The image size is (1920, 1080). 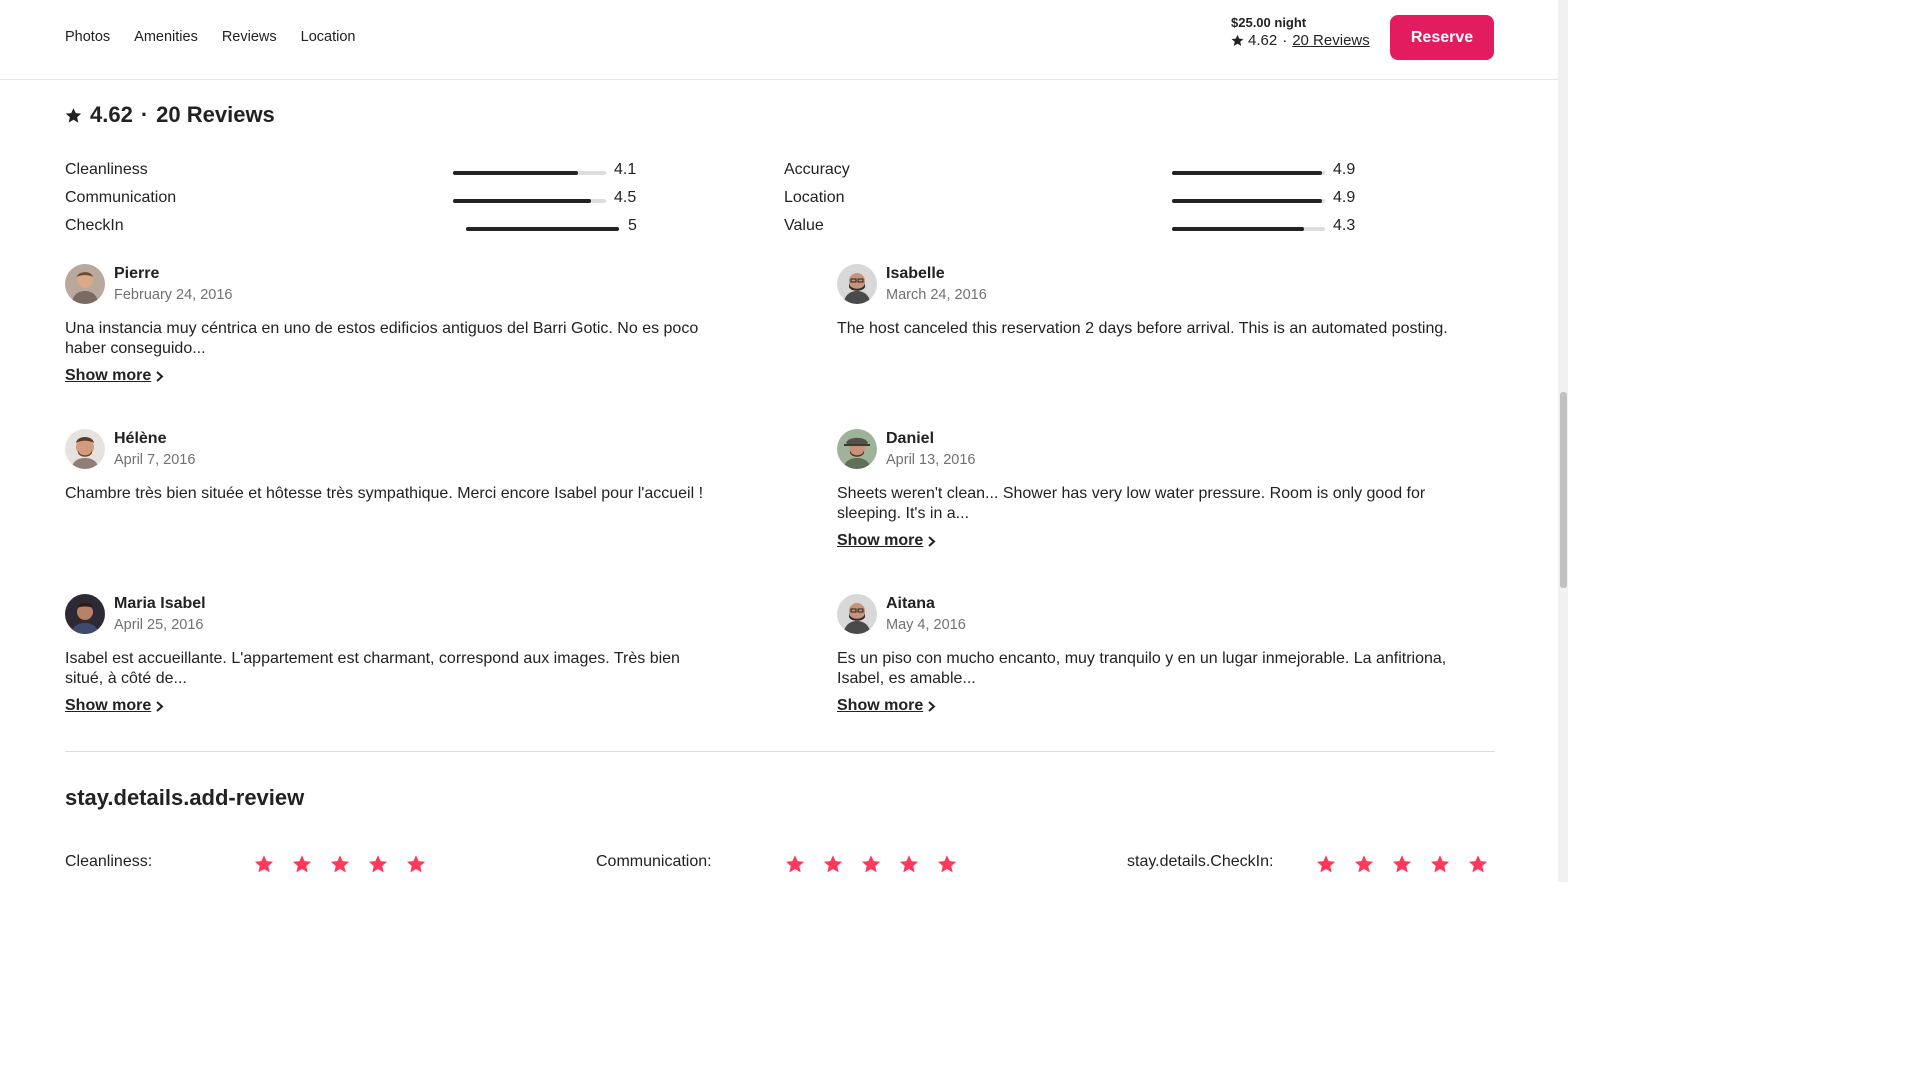 I want to click on category-ratings-right: Accuracy 4.9 Location 4.9 Value 4.3, so click(x=1071, y=203).